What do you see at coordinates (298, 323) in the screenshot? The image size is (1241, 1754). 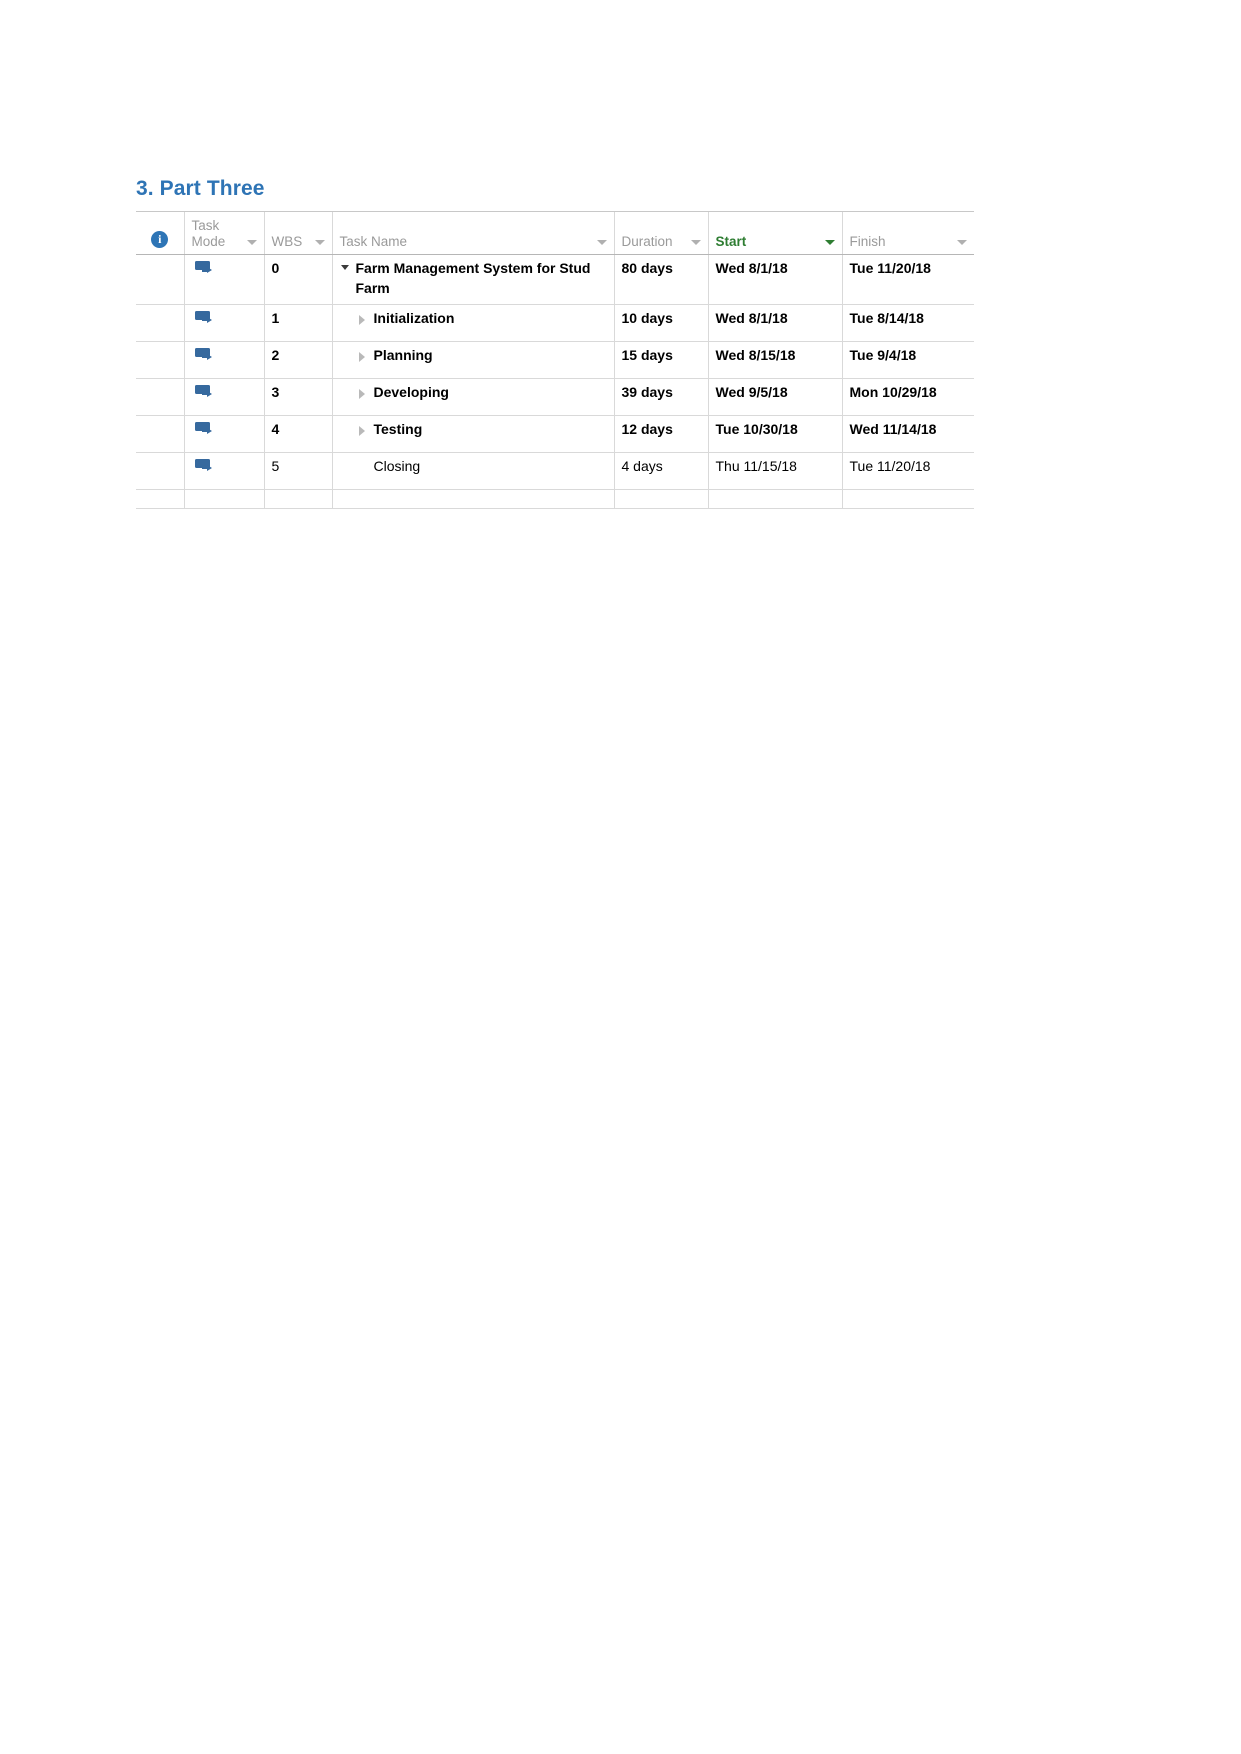 I see `cell-wbs: 1` at bounding box center [298, 323].